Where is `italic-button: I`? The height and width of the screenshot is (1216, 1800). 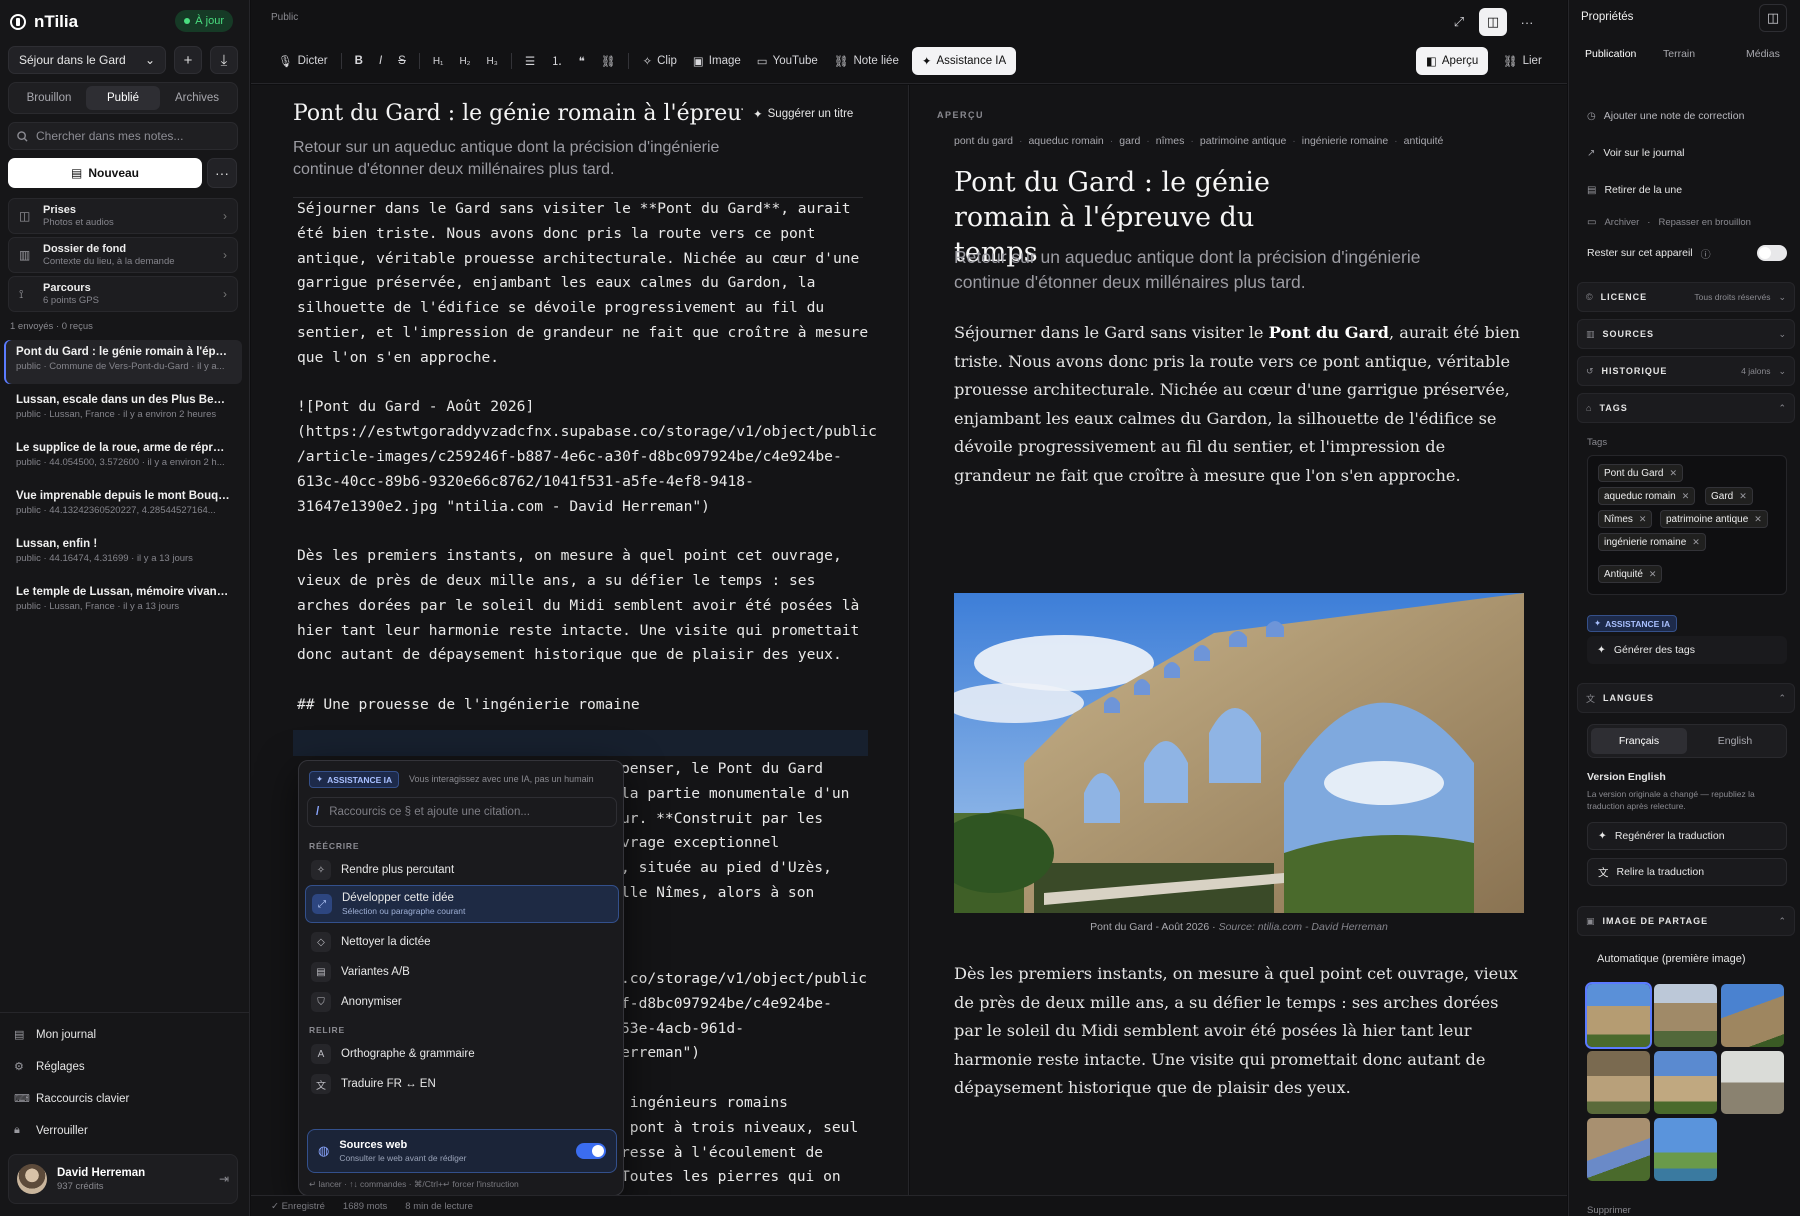 italic-button: I is located at coordinates (380, 61).